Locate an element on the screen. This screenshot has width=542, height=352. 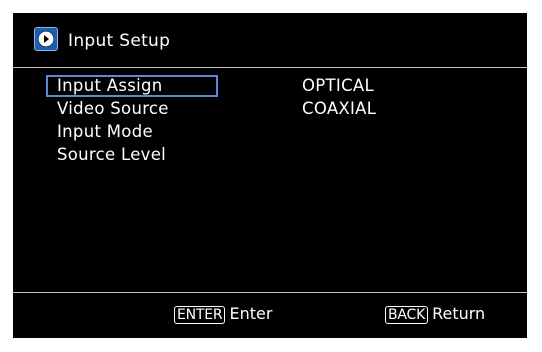
menu-item-label: Video Source is located at coordinates (113, 108).